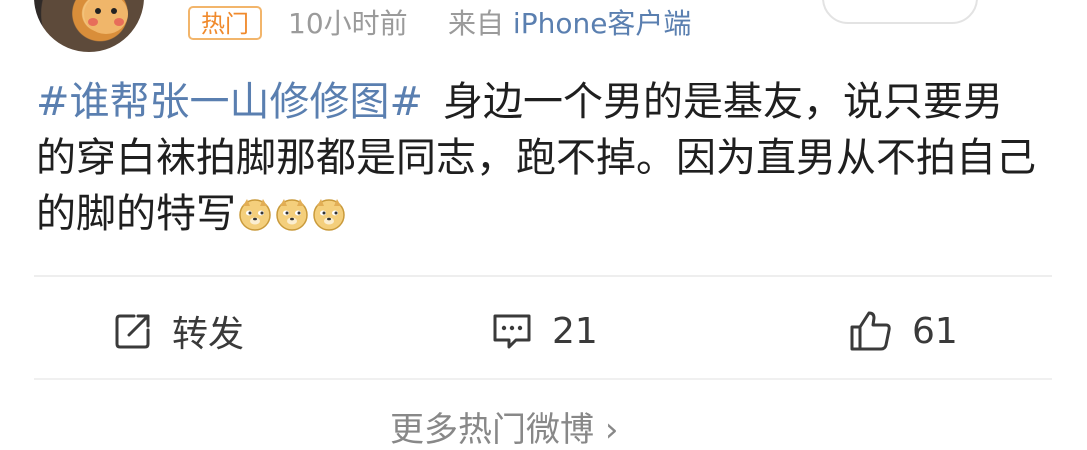  What do you see at coordinates (870, 331) in the screenshot?
I see `thumbs-up-icon` at bounding box center [870, 331].